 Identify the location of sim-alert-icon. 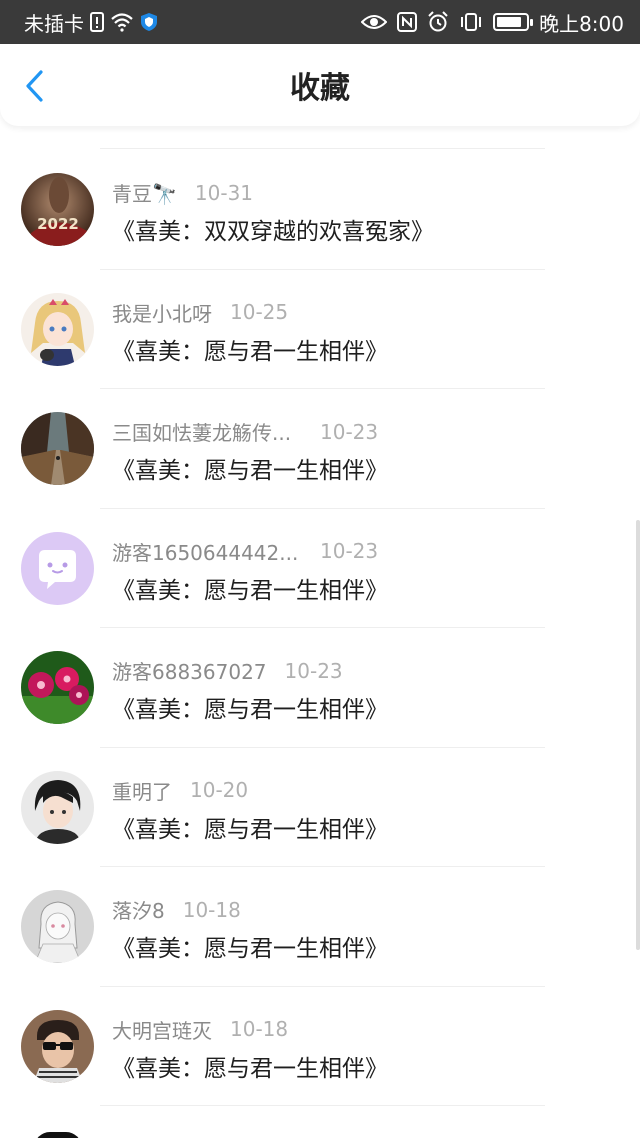
(97, 22).